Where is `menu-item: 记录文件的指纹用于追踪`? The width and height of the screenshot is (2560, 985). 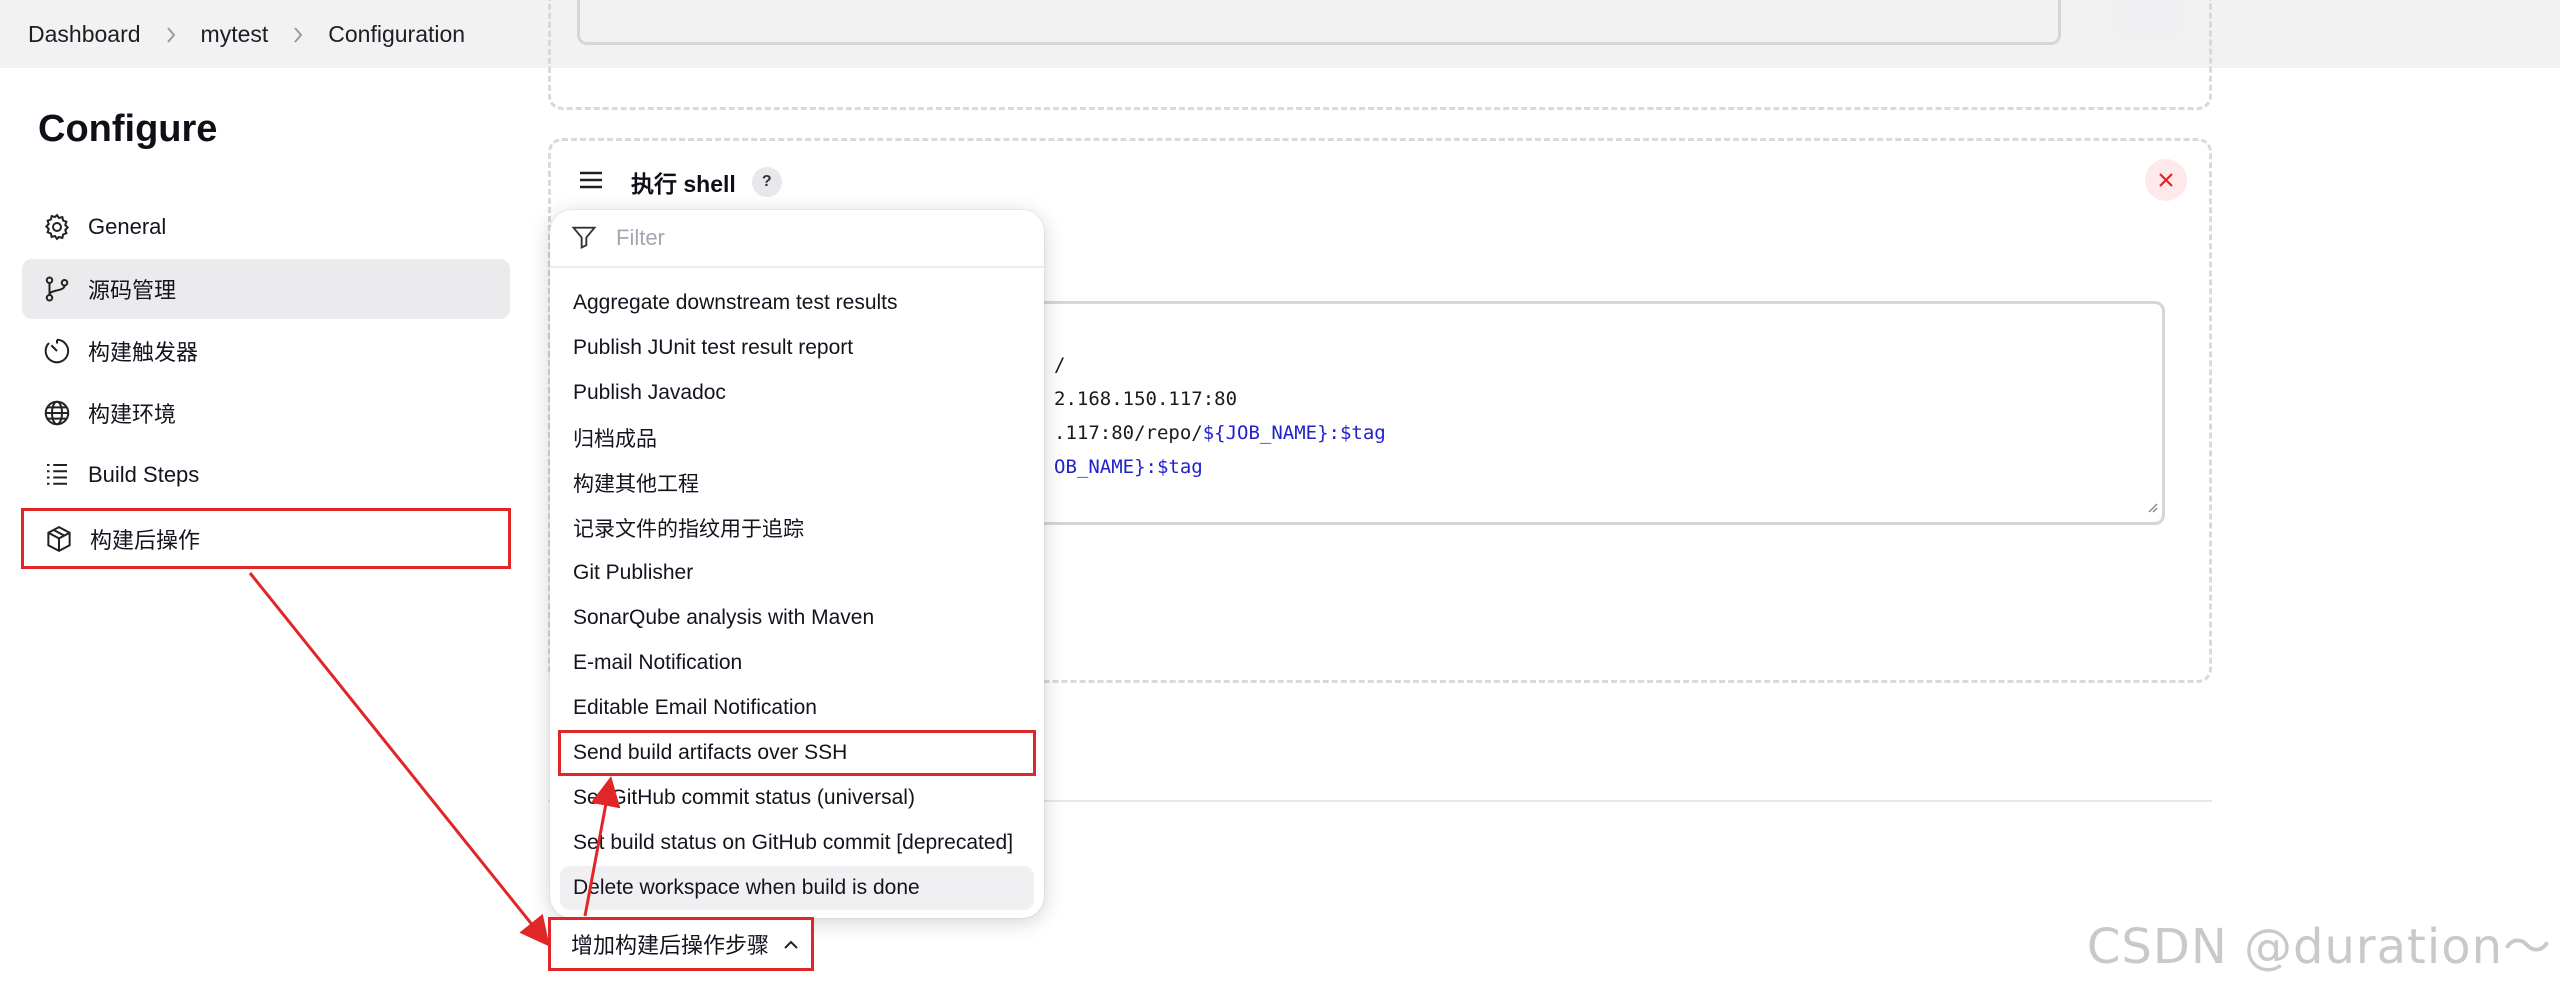 menu-item: 记录文件的指纹用于追踪 is located at coordinates (797, 528).